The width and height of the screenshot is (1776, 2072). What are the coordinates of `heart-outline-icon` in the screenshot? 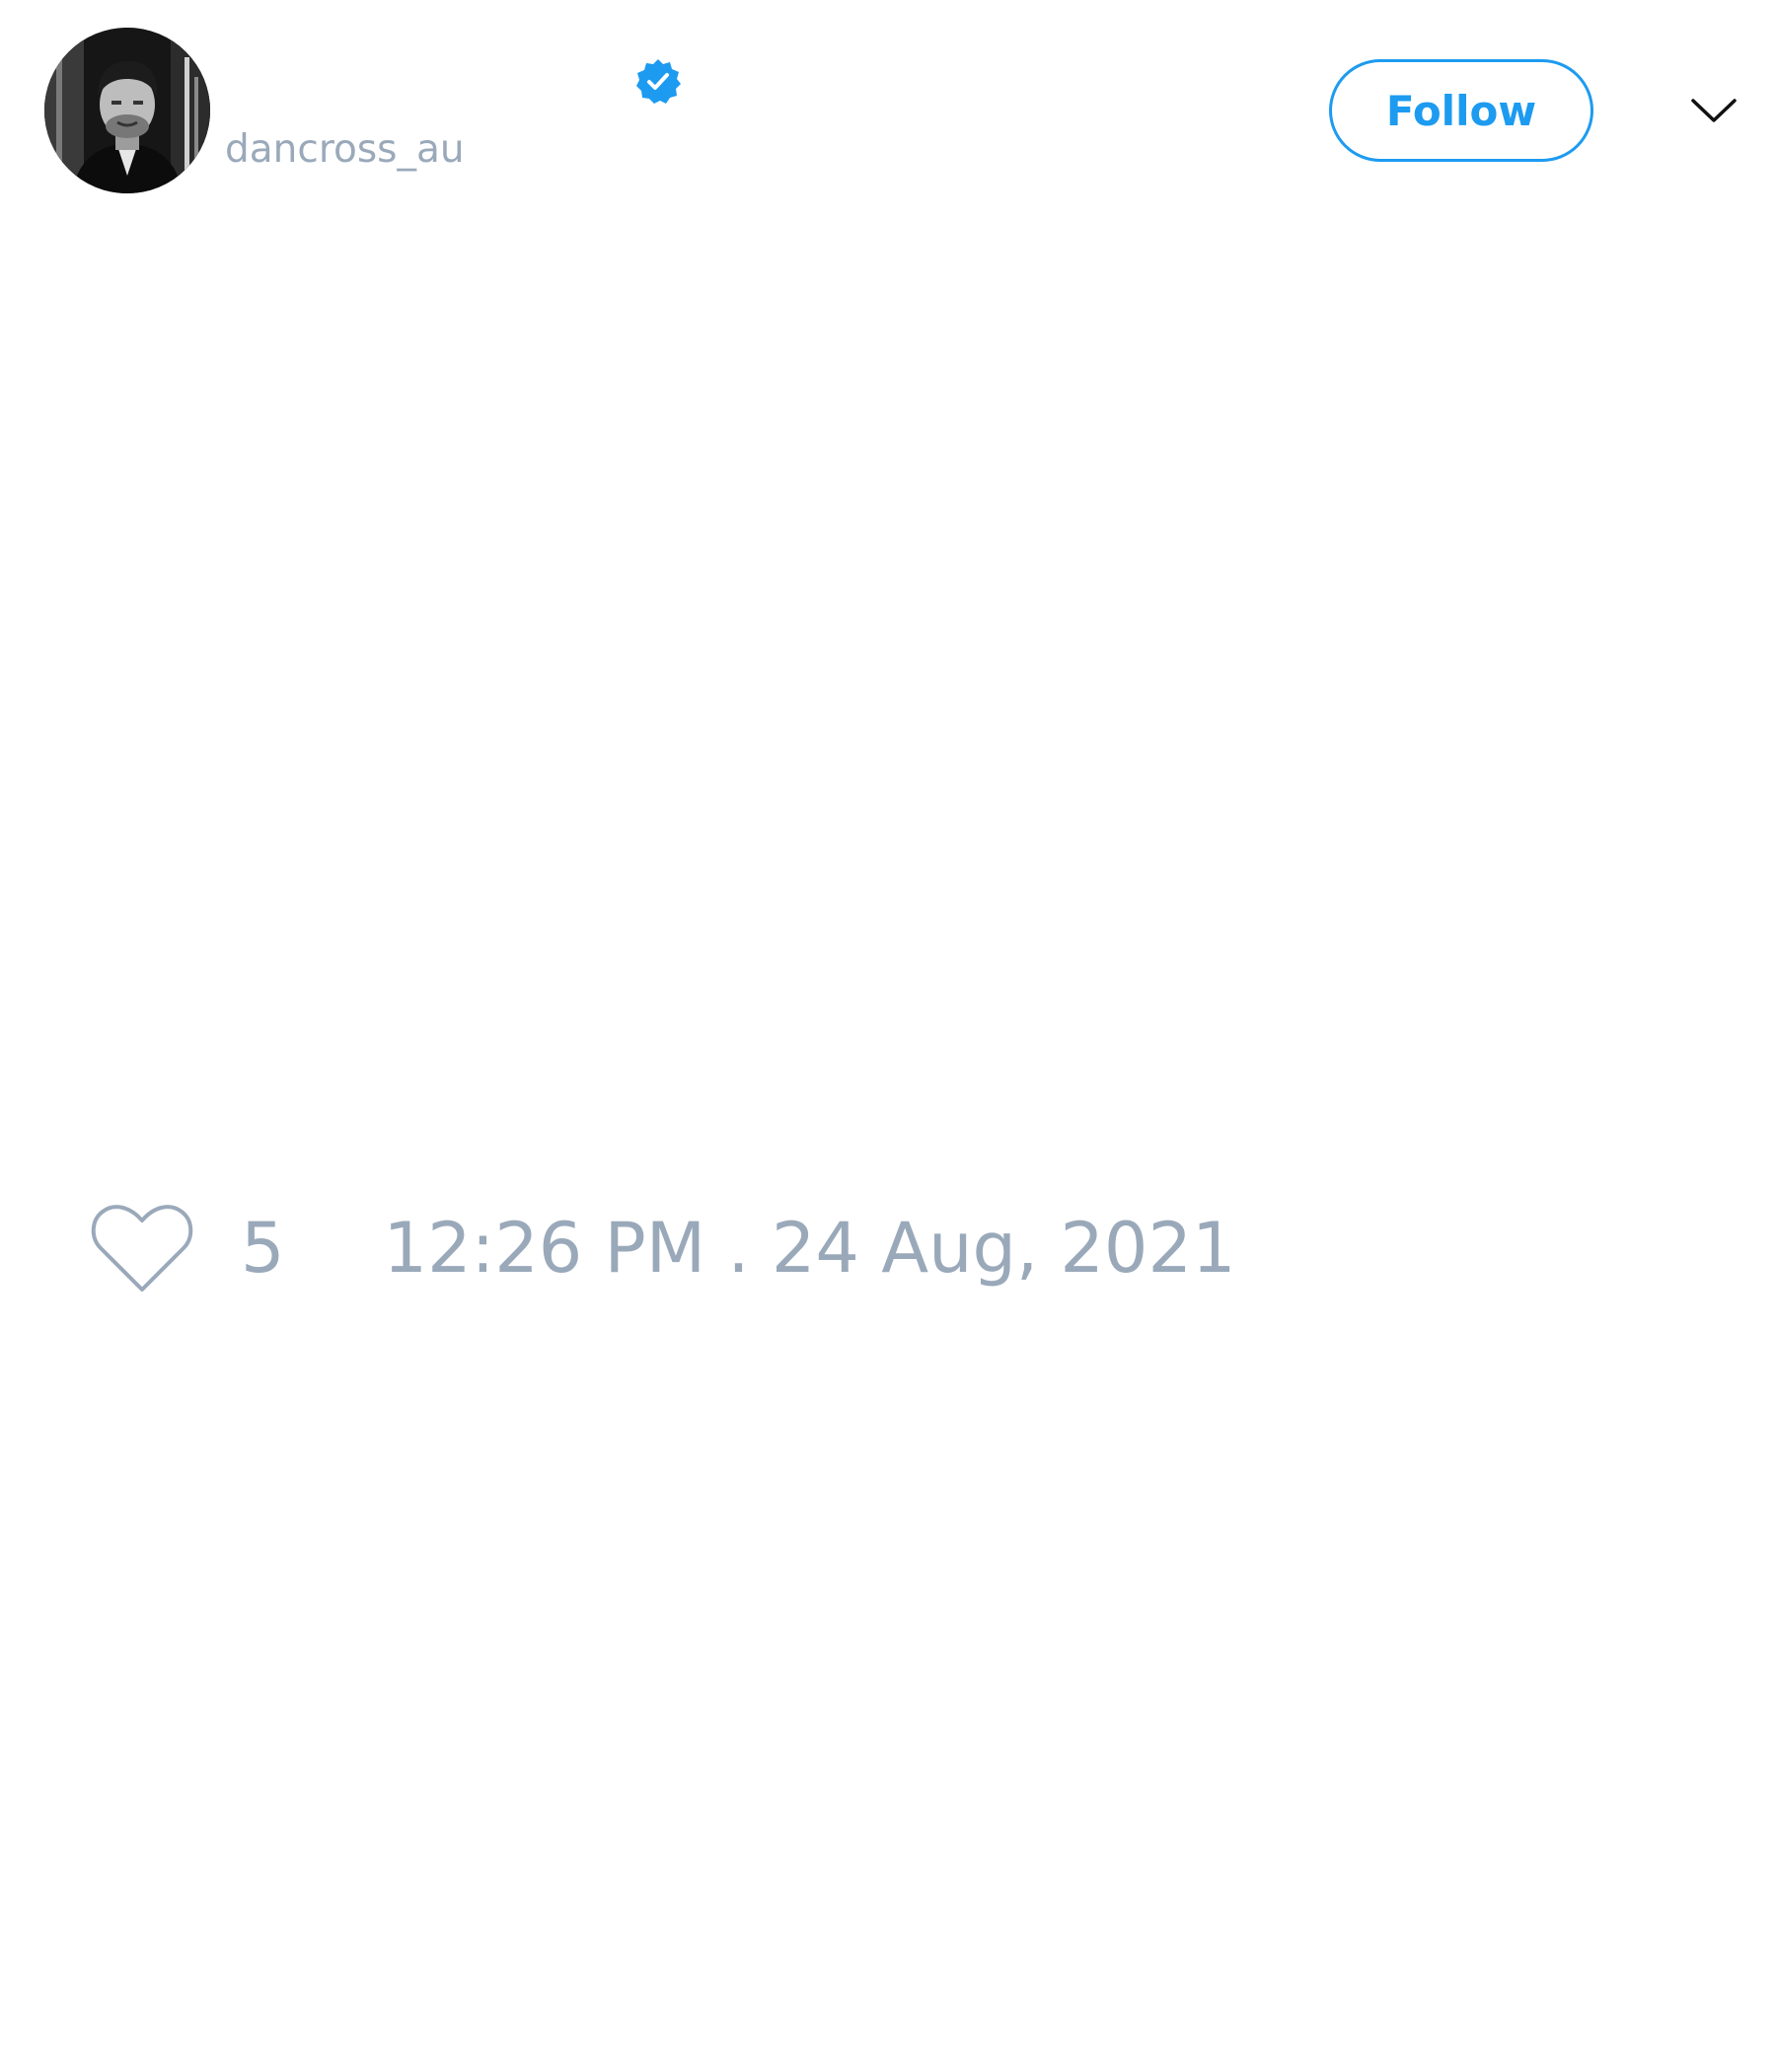 It's located at (142, 1248).